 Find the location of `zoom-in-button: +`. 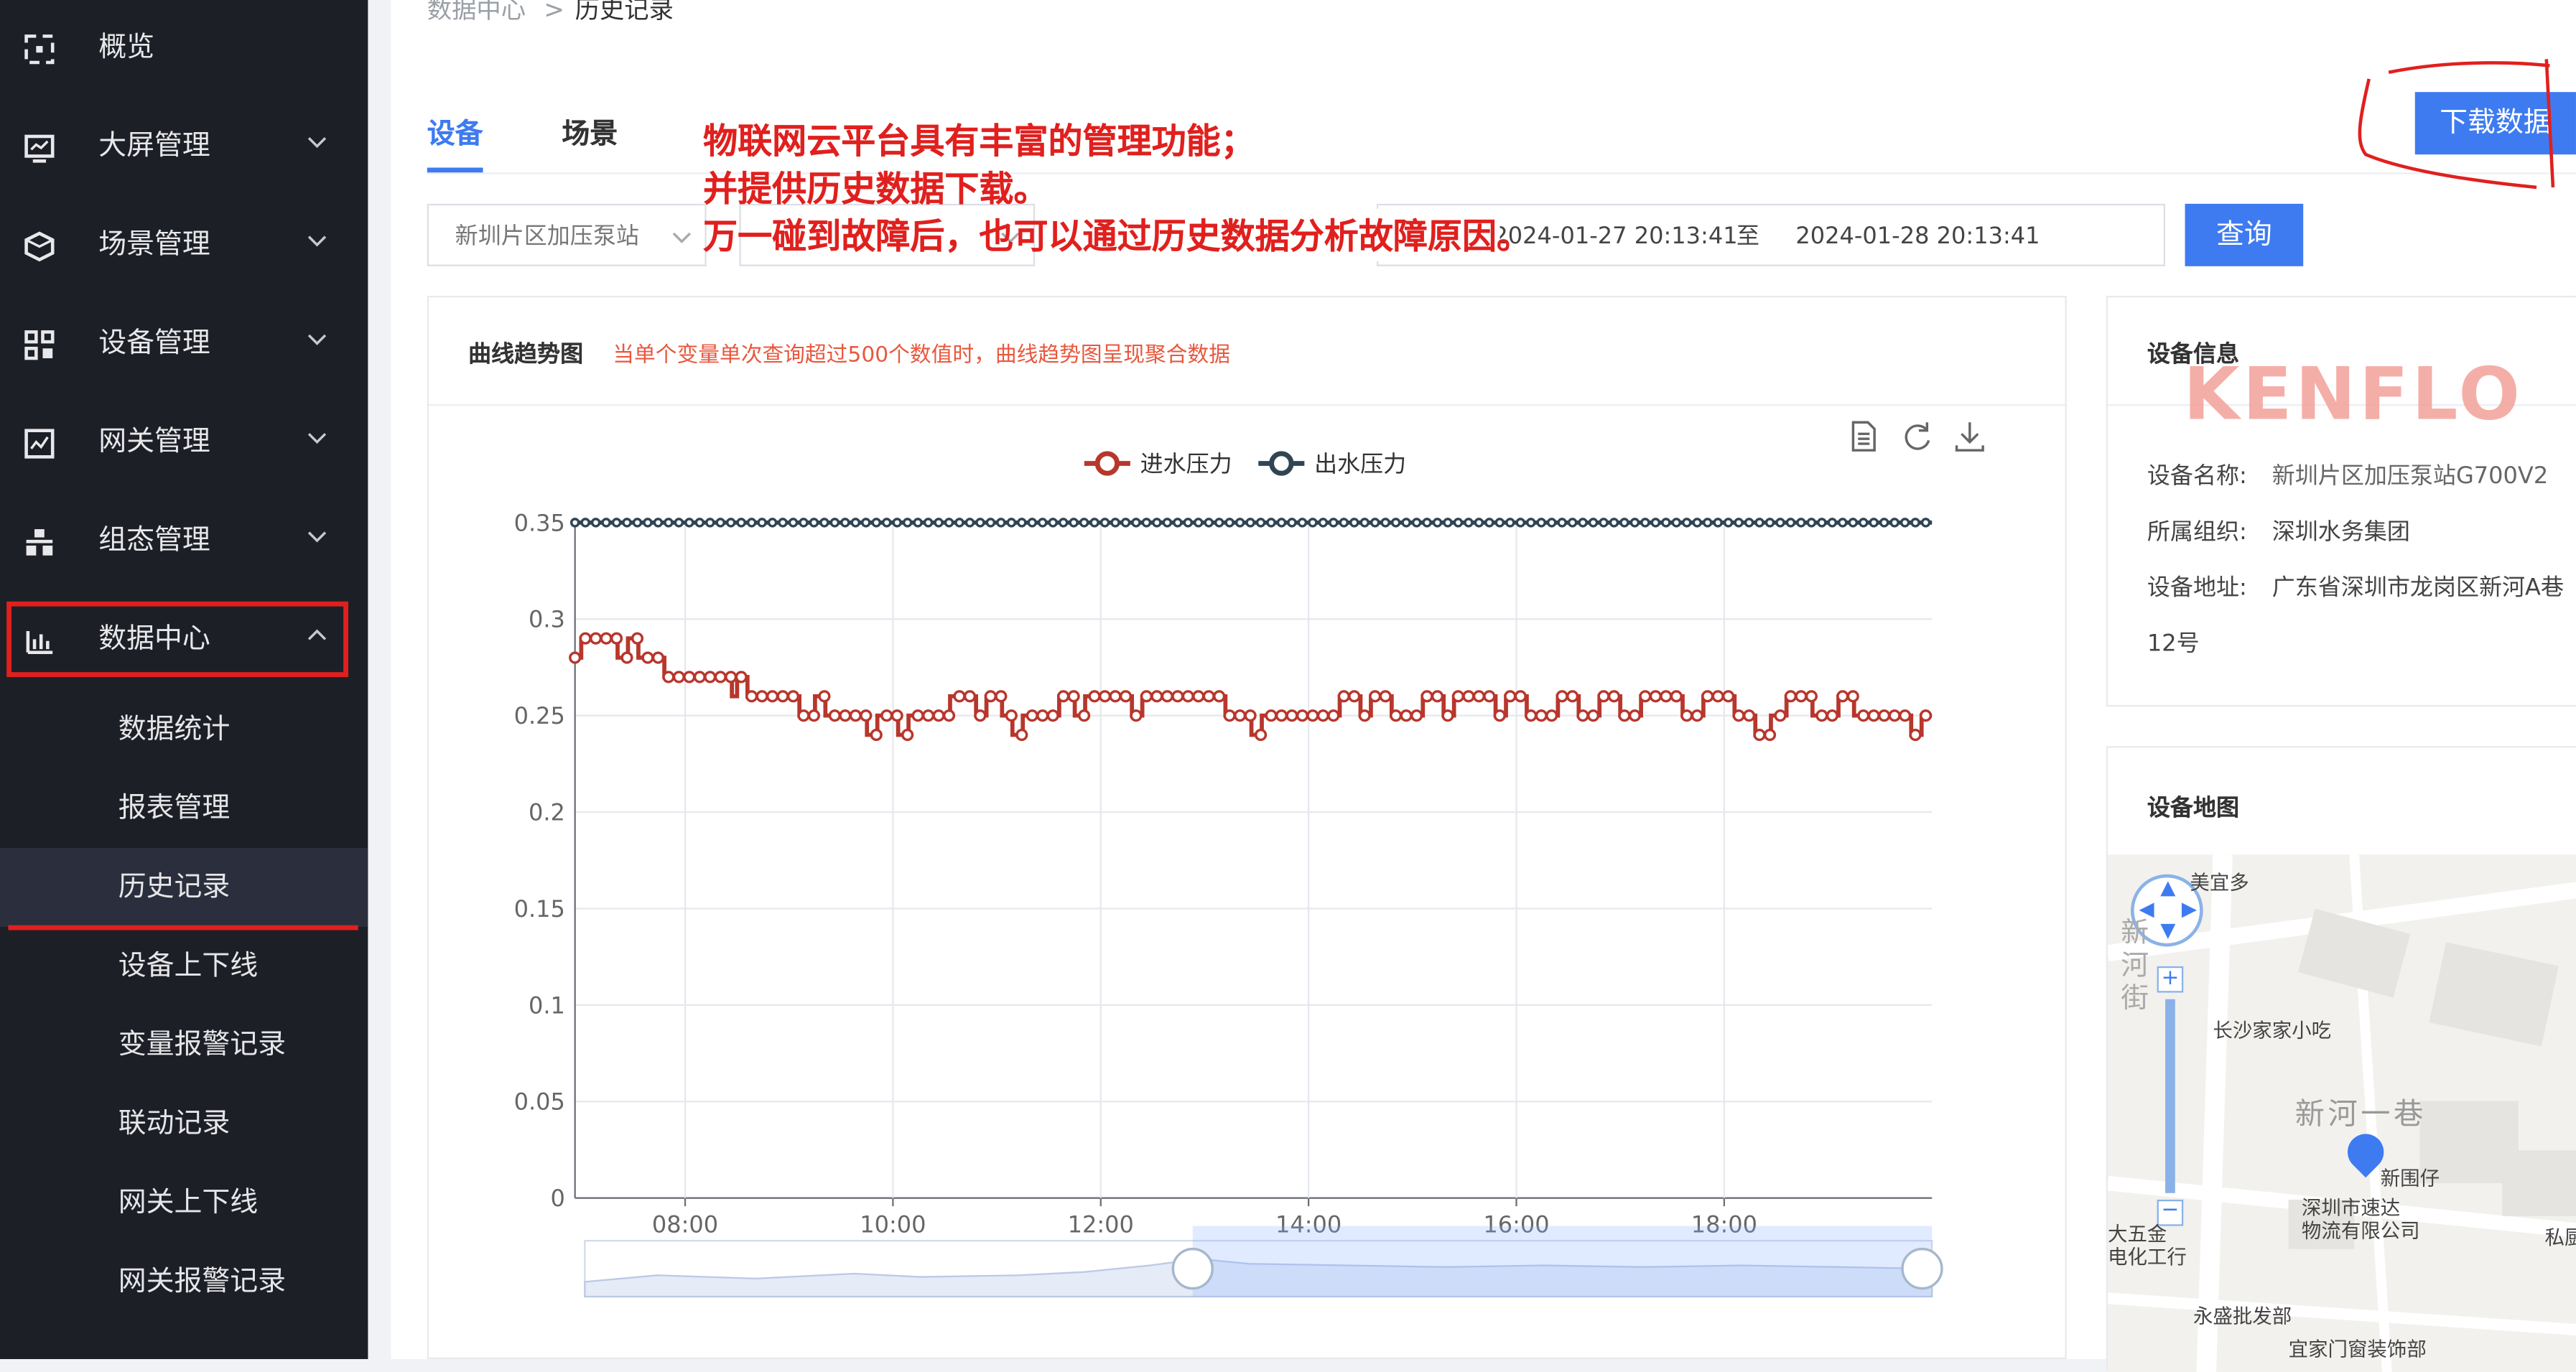

zoom-in-button: + is located at coordinates (2170, 979).